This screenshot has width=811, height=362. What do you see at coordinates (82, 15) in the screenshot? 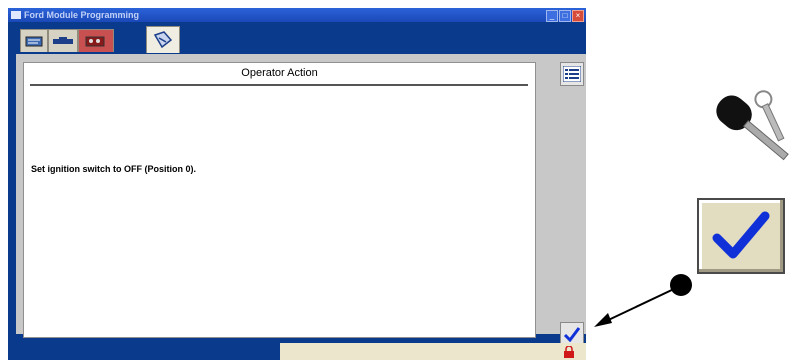
I see `window-title: Ford Module Programming` at bounding box center [82, 15].